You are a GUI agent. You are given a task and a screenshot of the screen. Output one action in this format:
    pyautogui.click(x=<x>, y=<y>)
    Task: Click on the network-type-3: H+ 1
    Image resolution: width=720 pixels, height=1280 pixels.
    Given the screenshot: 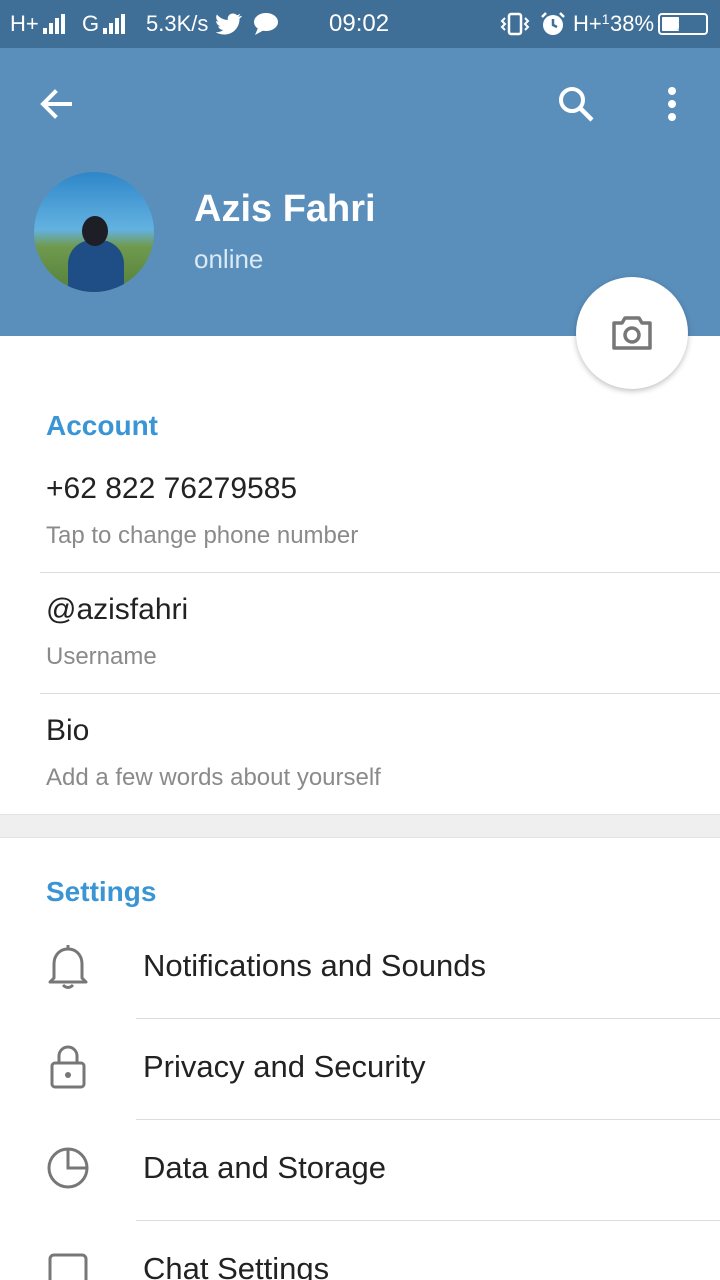 What is the action you would take?
    pyautogui.click(x=591, y=24)
    